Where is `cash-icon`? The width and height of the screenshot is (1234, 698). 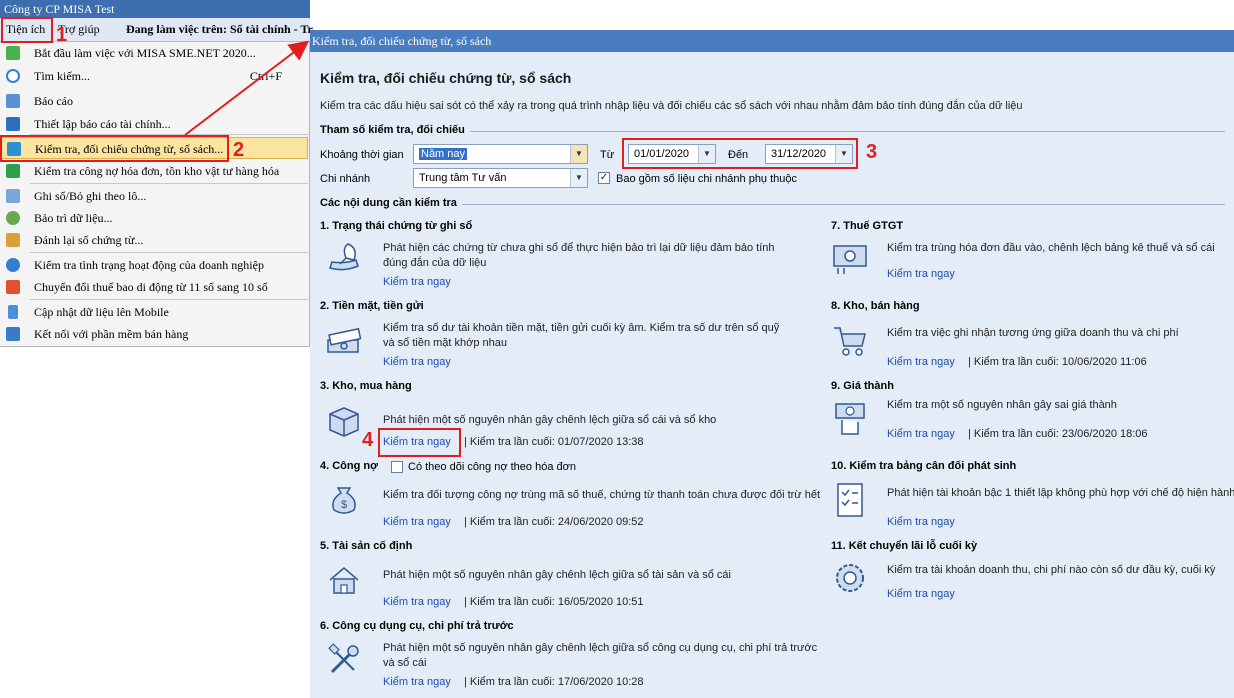
cash-icon is located at coordinates (344, 340).